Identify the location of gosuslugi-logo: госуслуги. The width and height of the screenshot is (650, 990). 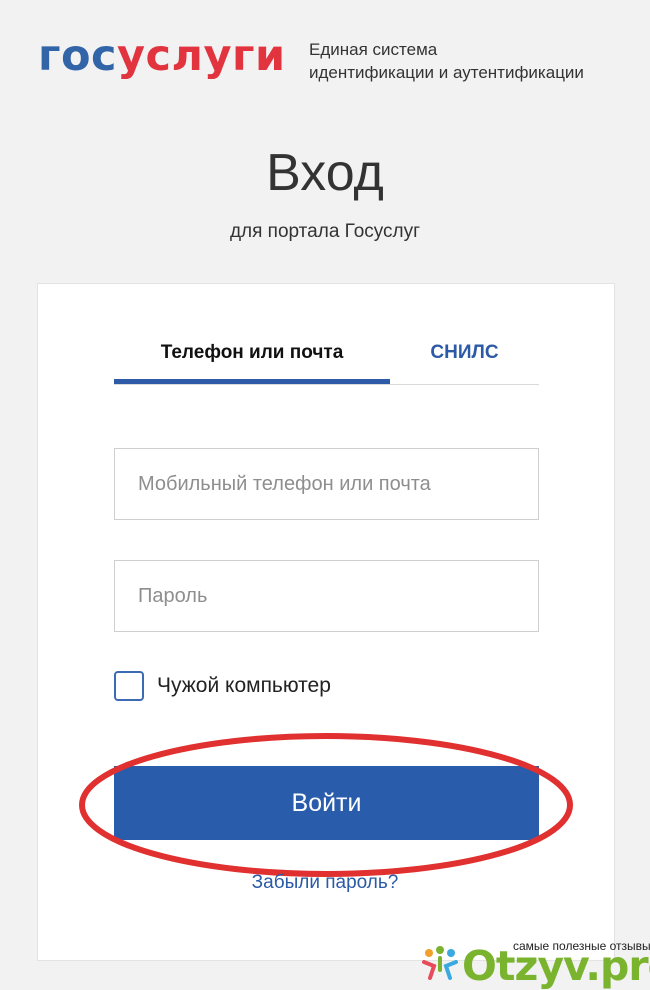
(162, 56).